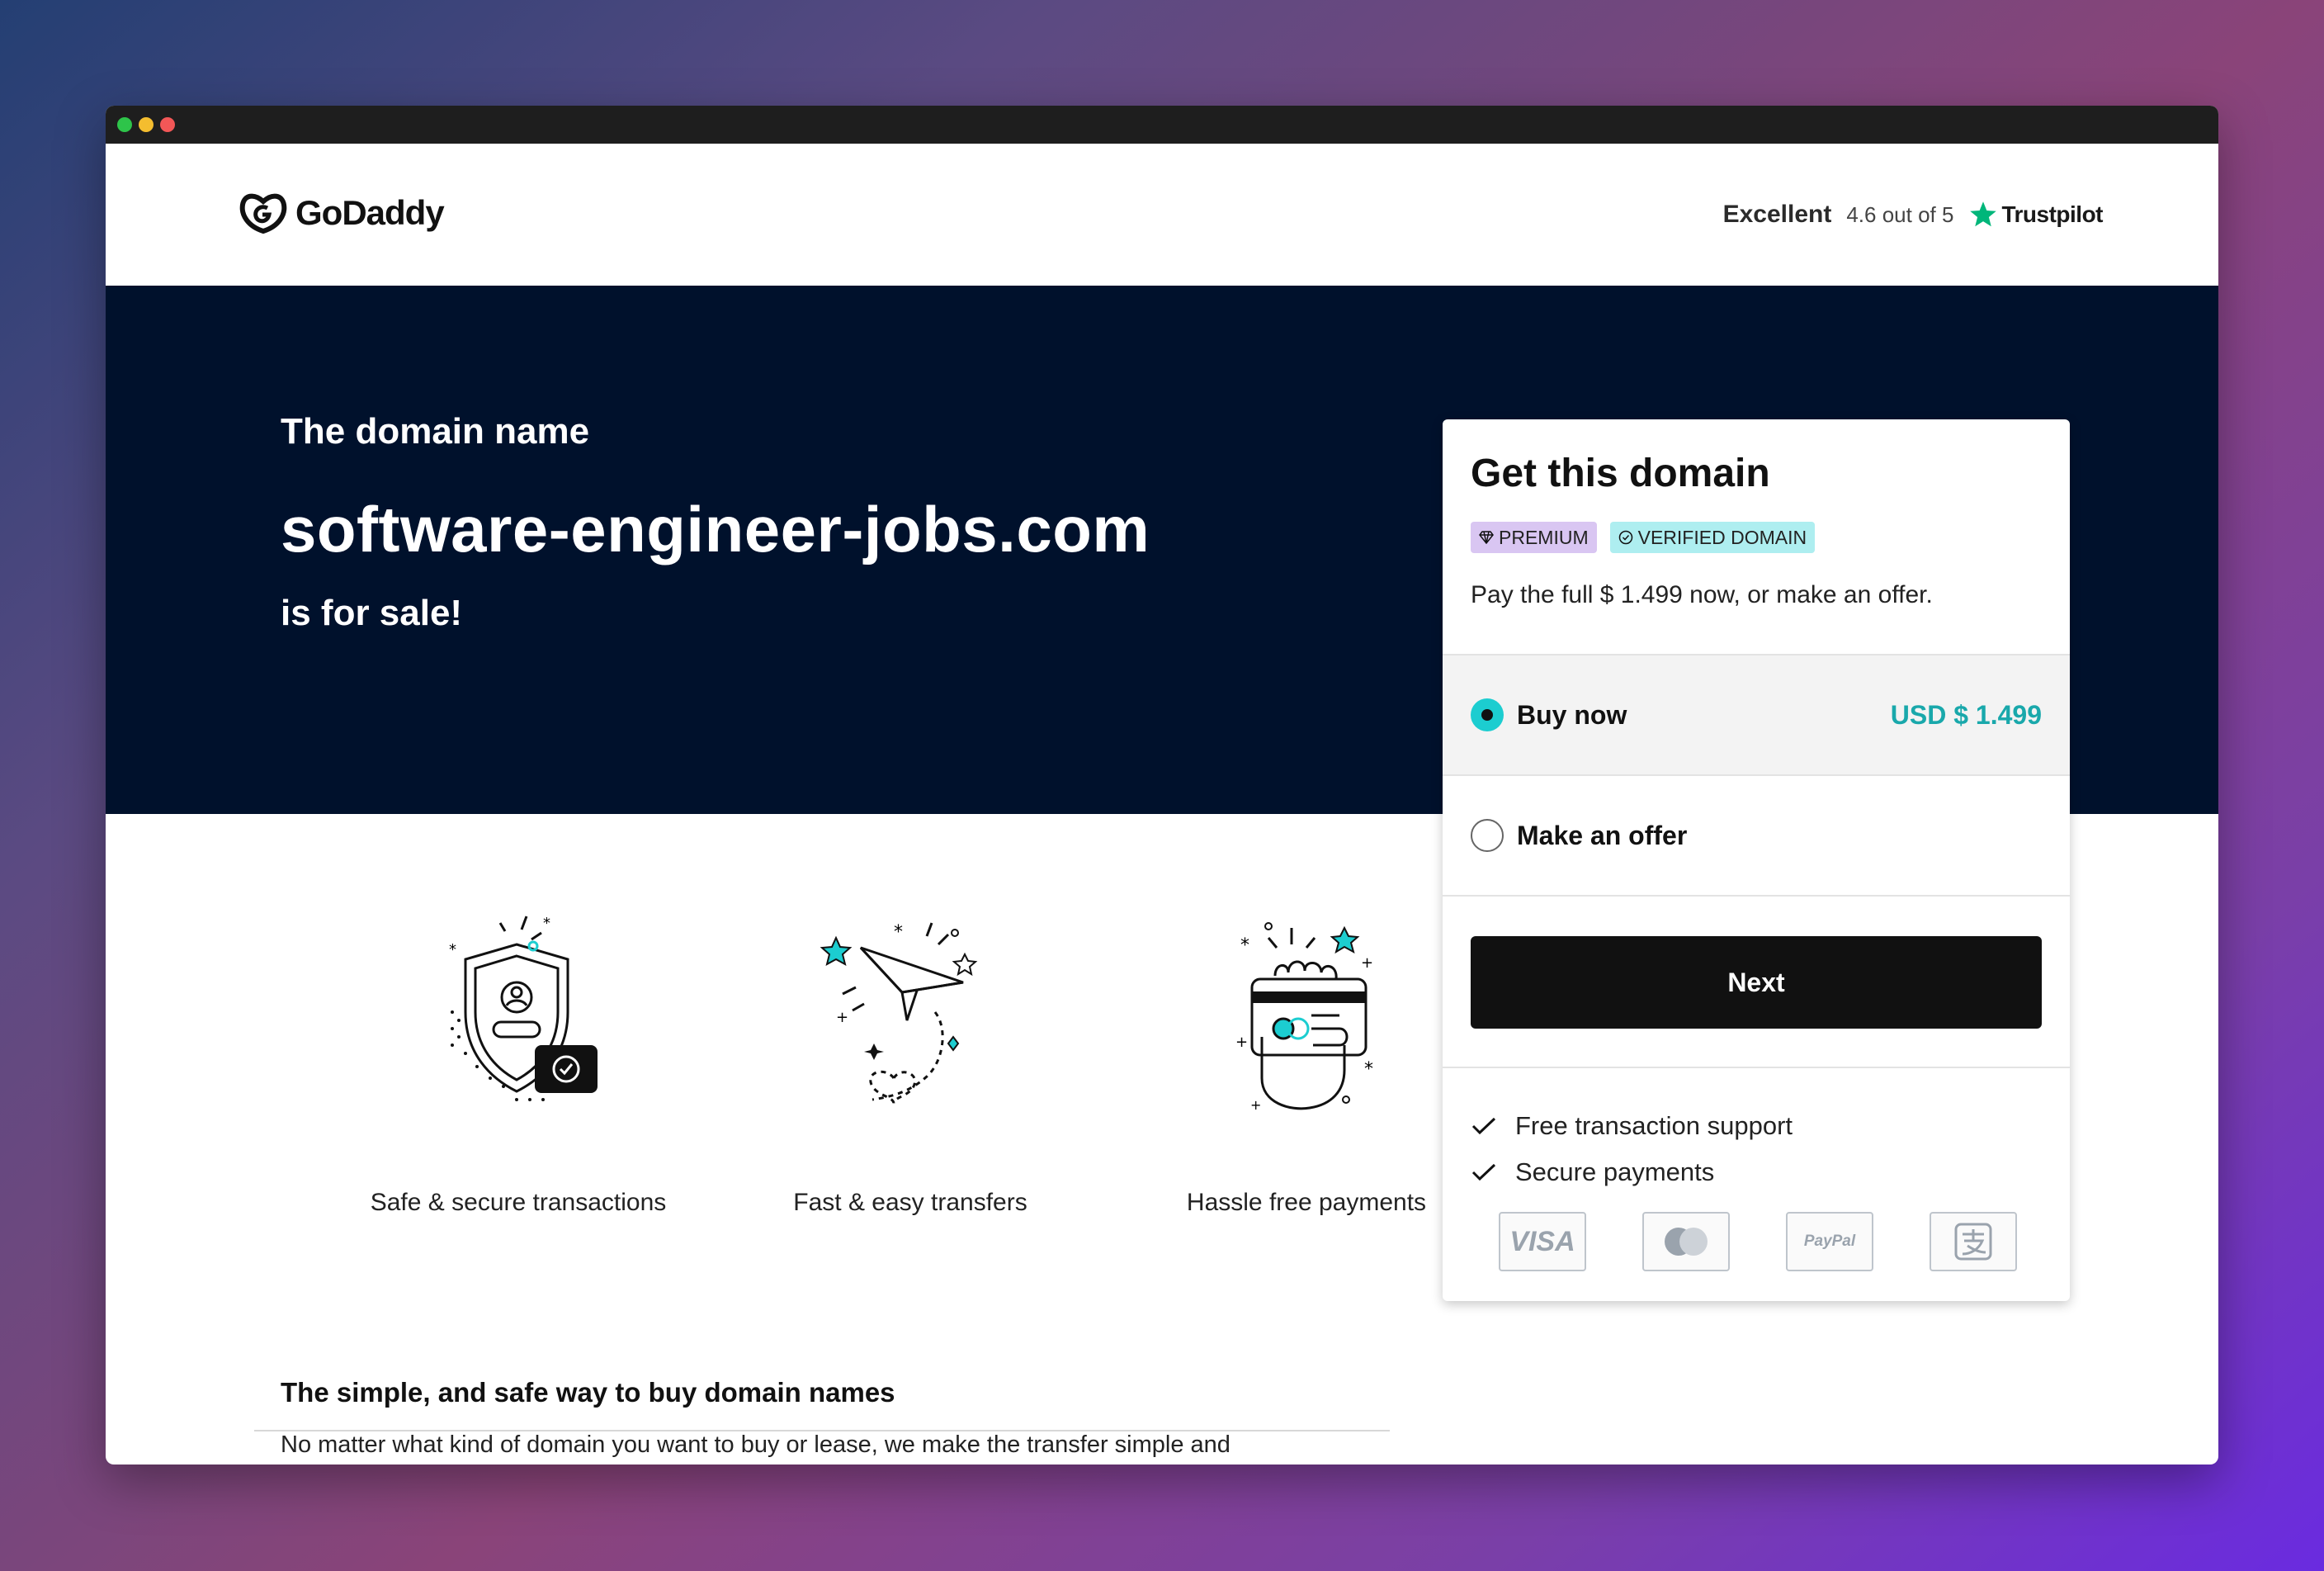 This screenshot has height=1571, width=2324. I want to click on visa-icon: VISA, so click(1543, 1241).